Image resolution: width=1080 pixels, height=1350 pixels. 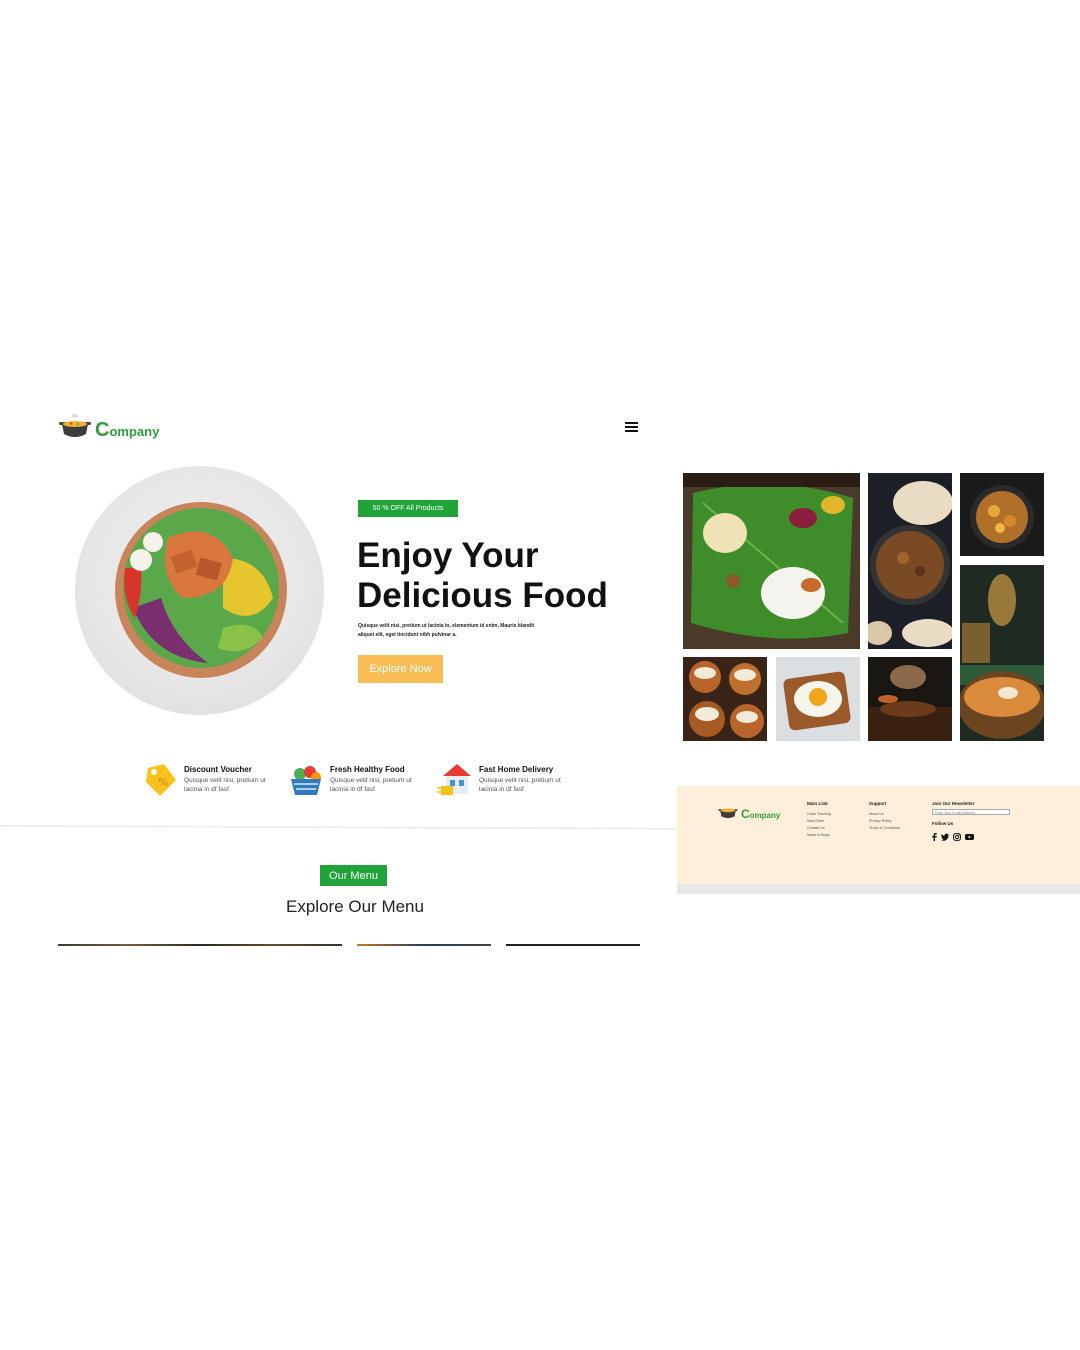 What do you see at coordinates (969, 837) in the screenshot?
I see `youtube-icon` at bounding box center [969, 837].